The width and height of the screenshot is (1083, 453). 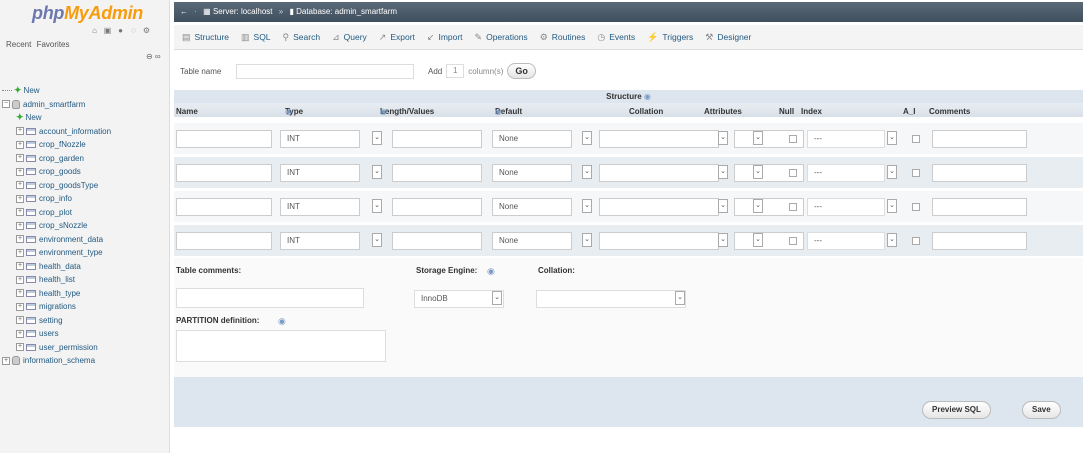 I want to click on table-comments-input, so click(x=270, y=298).